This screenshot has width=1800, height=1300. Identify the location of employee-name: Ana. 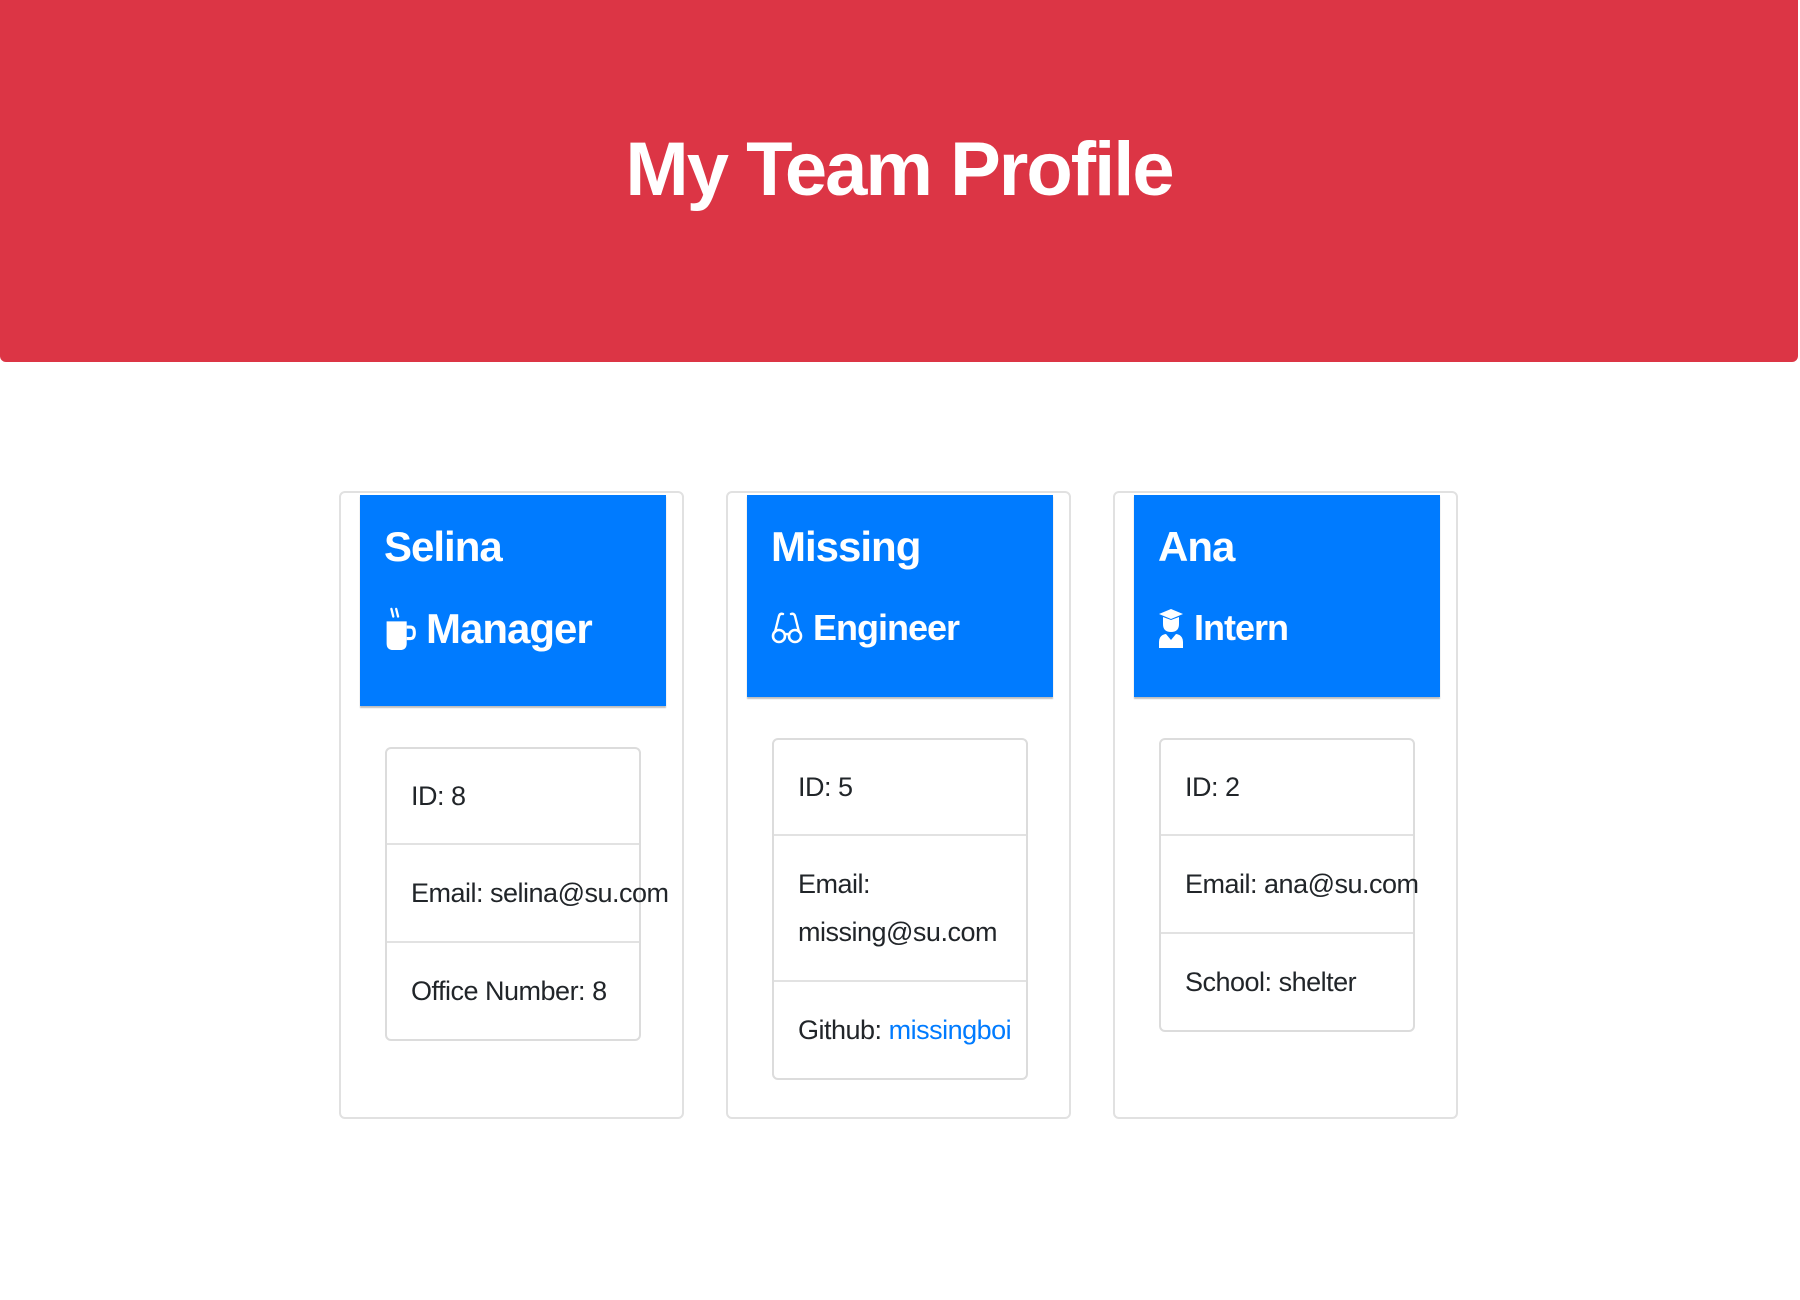
(1196, 546).